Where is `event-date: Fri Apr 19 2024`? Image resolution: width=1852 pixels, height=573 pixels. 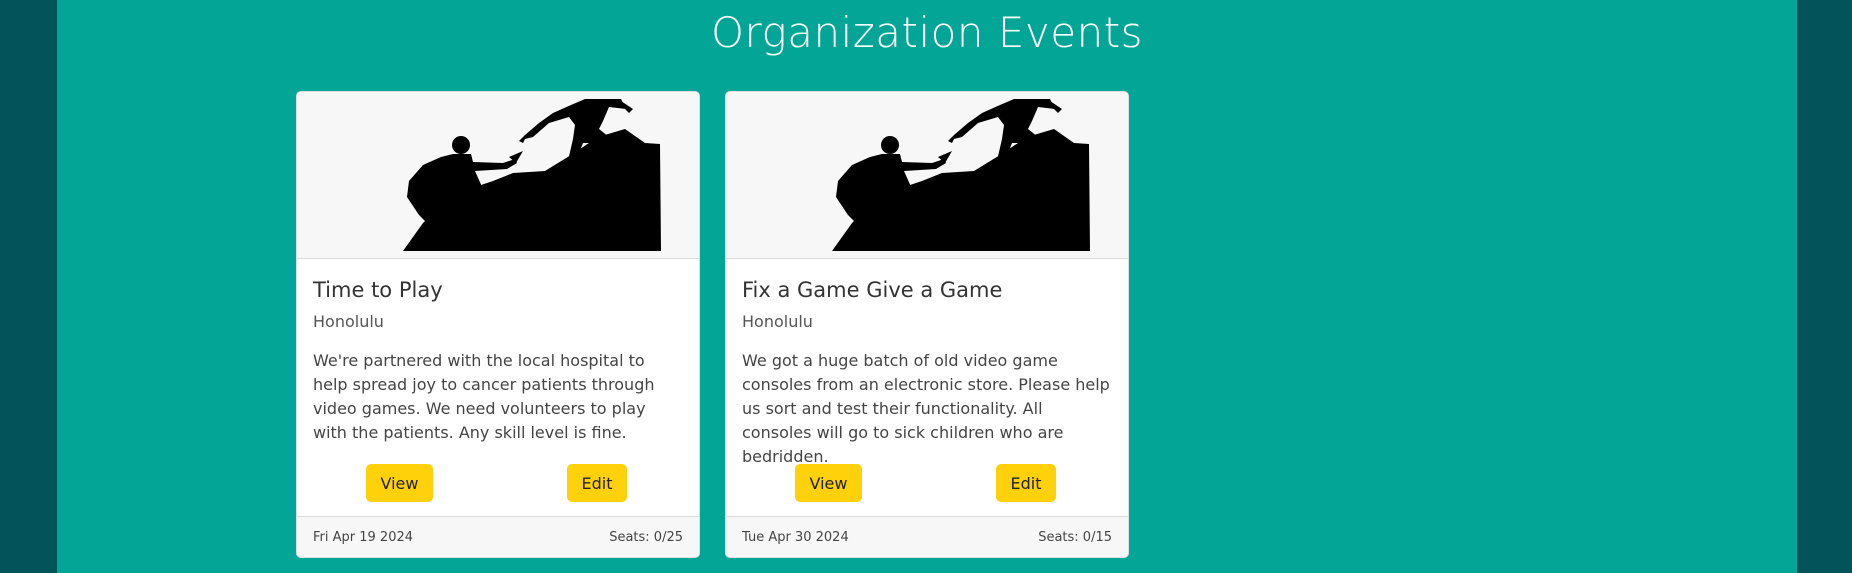
event-date: Fri Apr 19 2024 is located at coordinates (363, 537).